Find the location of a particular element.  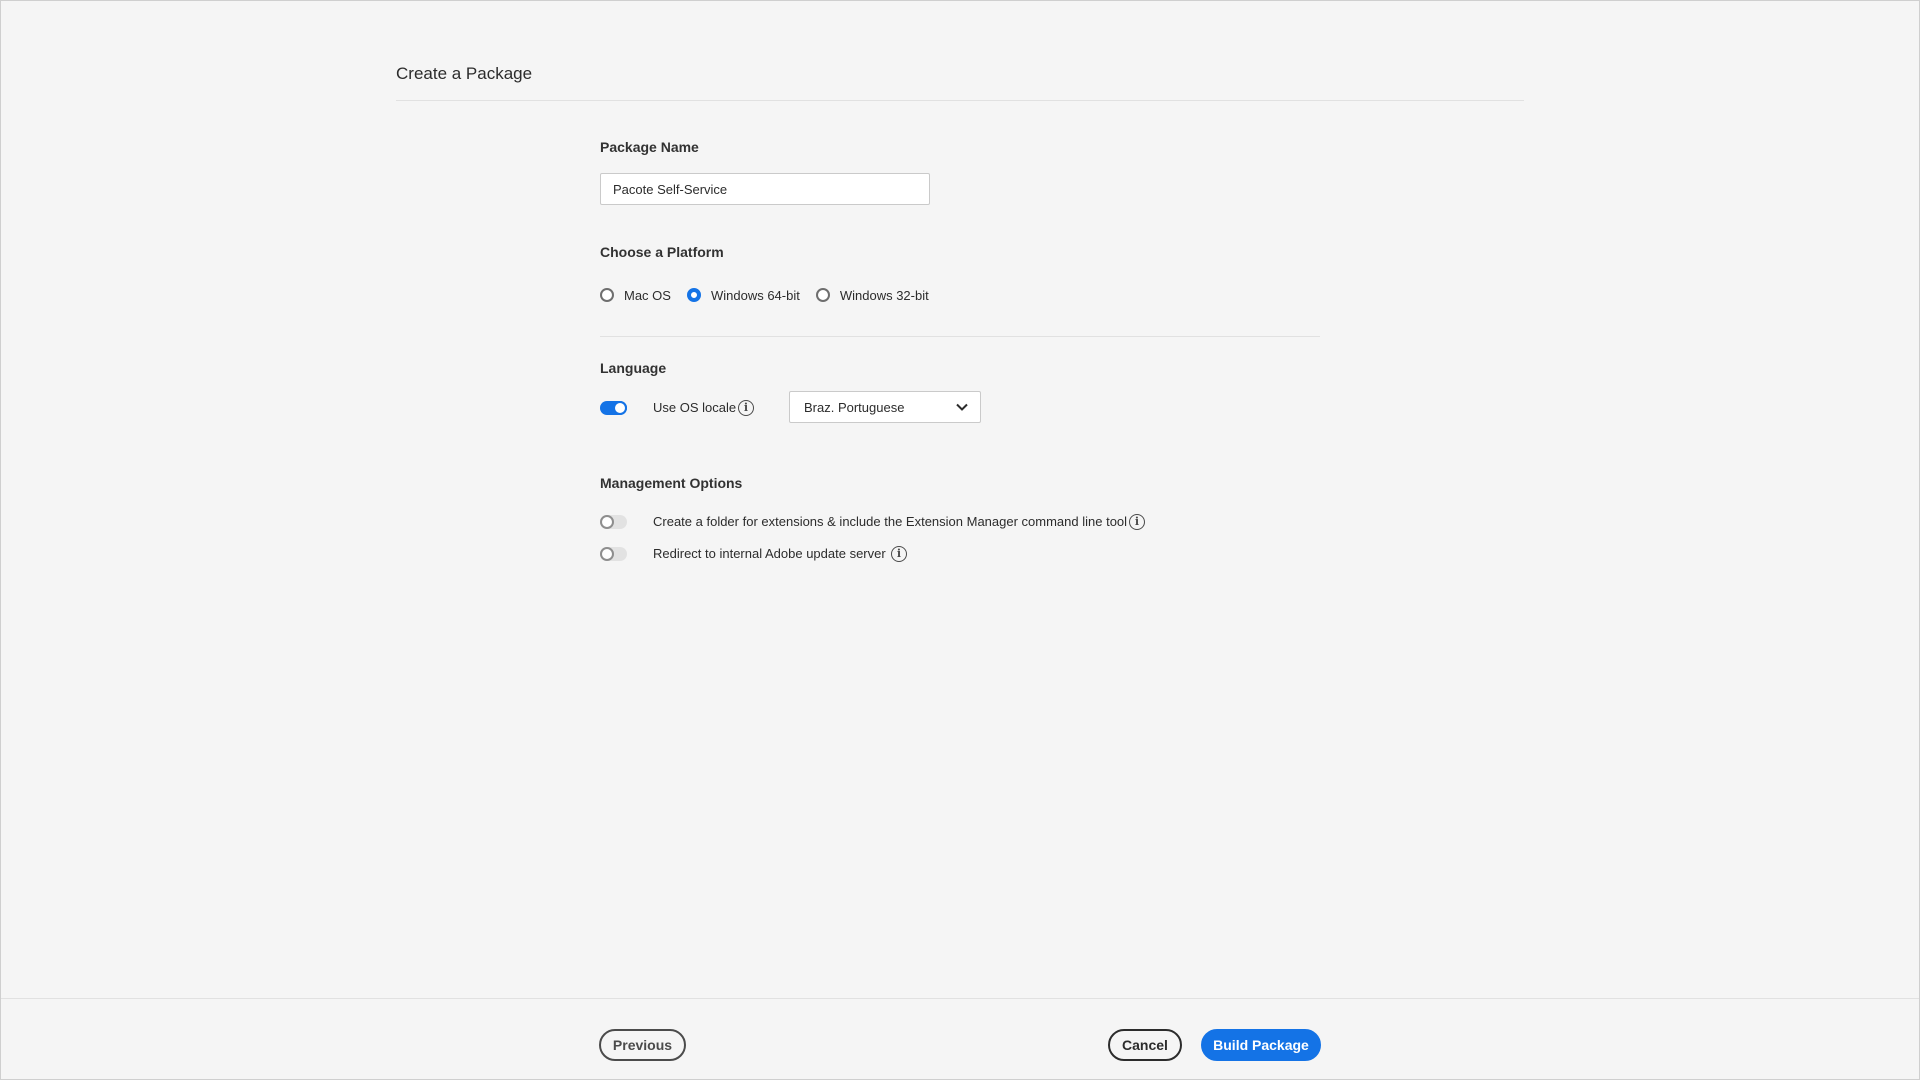

platform-option-mac-os: Mac OS is located at coordinates (635, 295).